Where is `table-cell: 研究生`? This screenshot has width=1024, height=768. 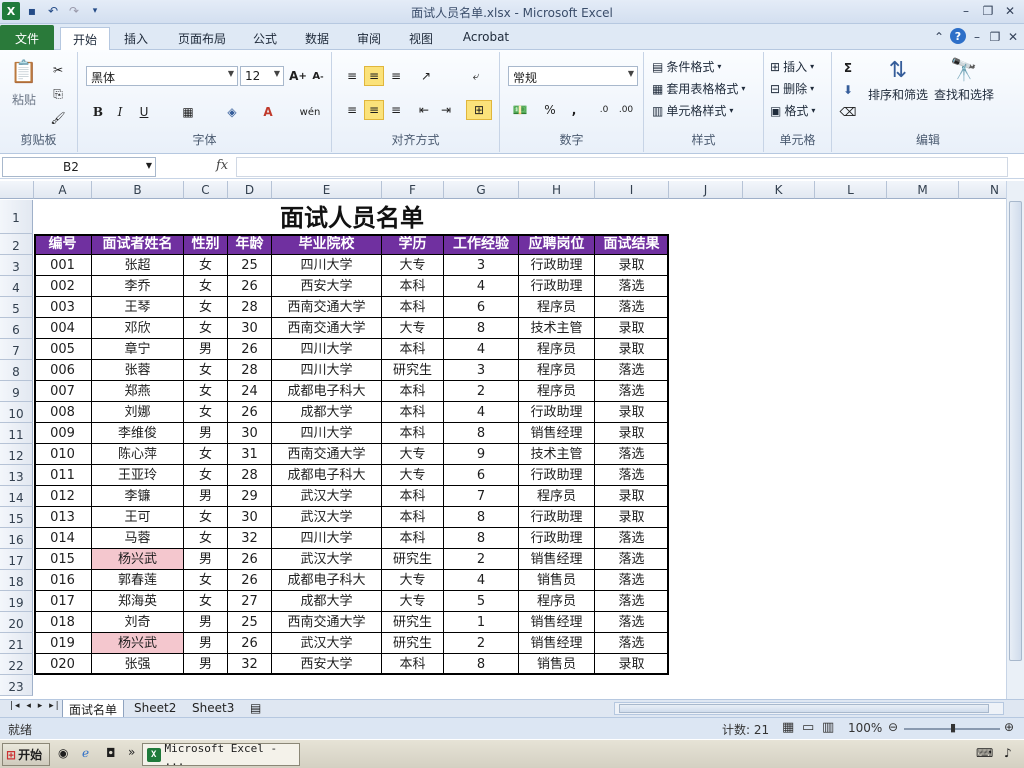 table-cell: 研究生 is located at coordinates (413, 559).